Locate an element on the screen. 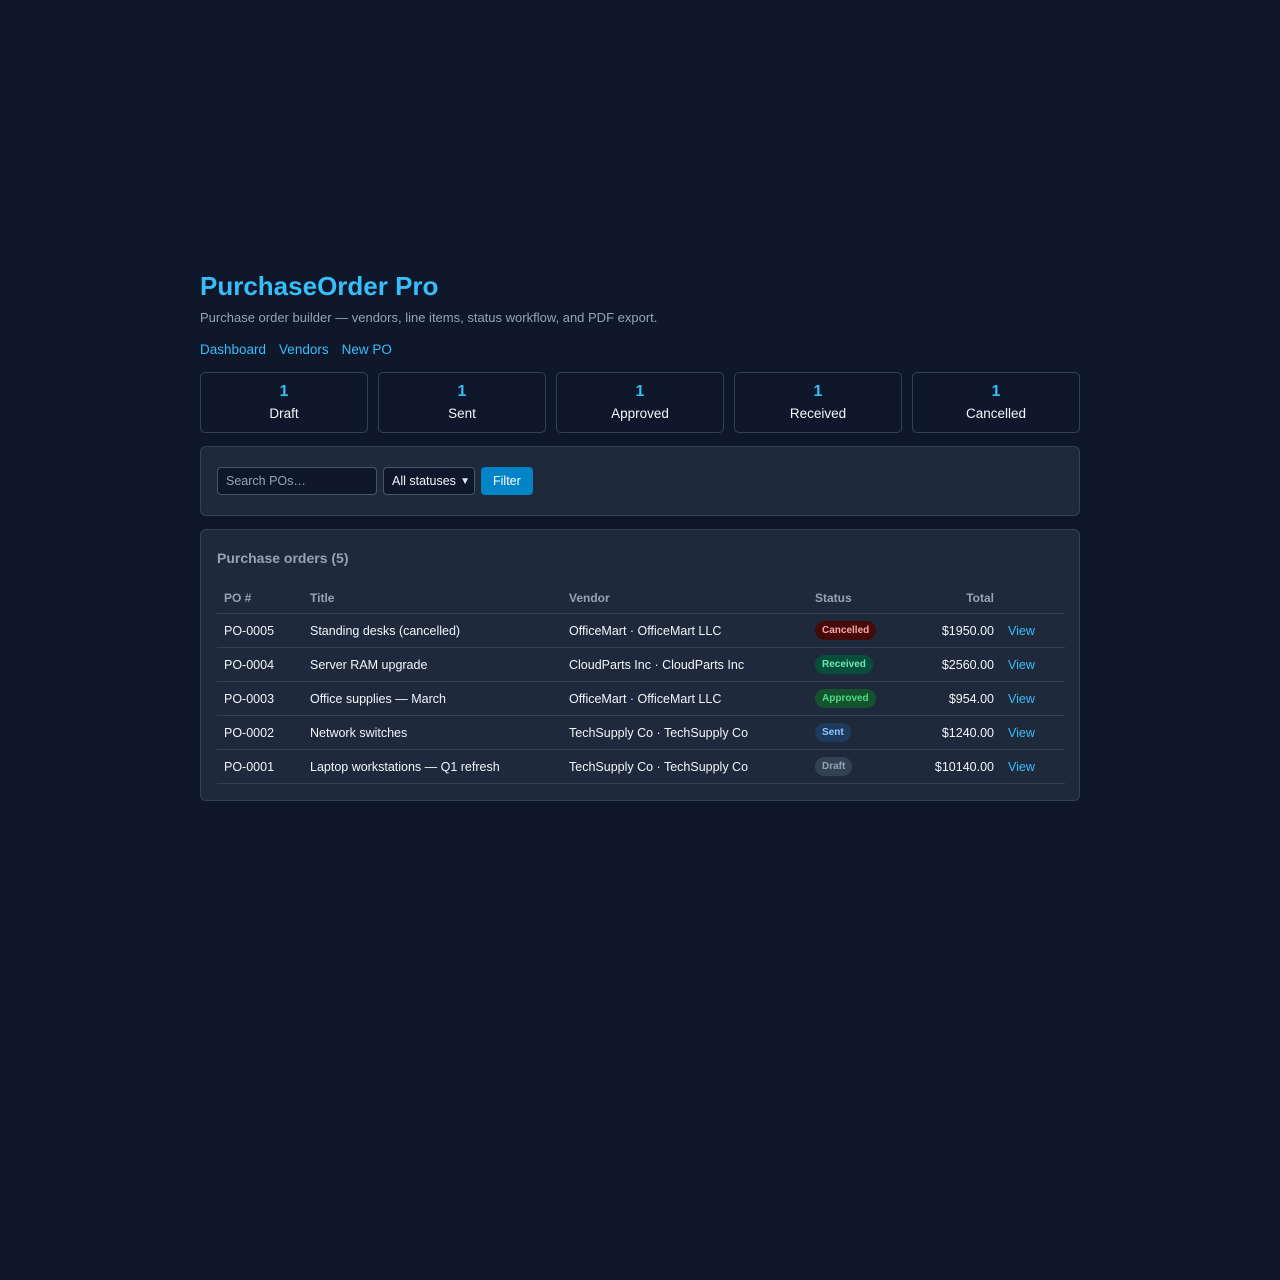  stat-label: Sent is located at coordinates (462, 413).